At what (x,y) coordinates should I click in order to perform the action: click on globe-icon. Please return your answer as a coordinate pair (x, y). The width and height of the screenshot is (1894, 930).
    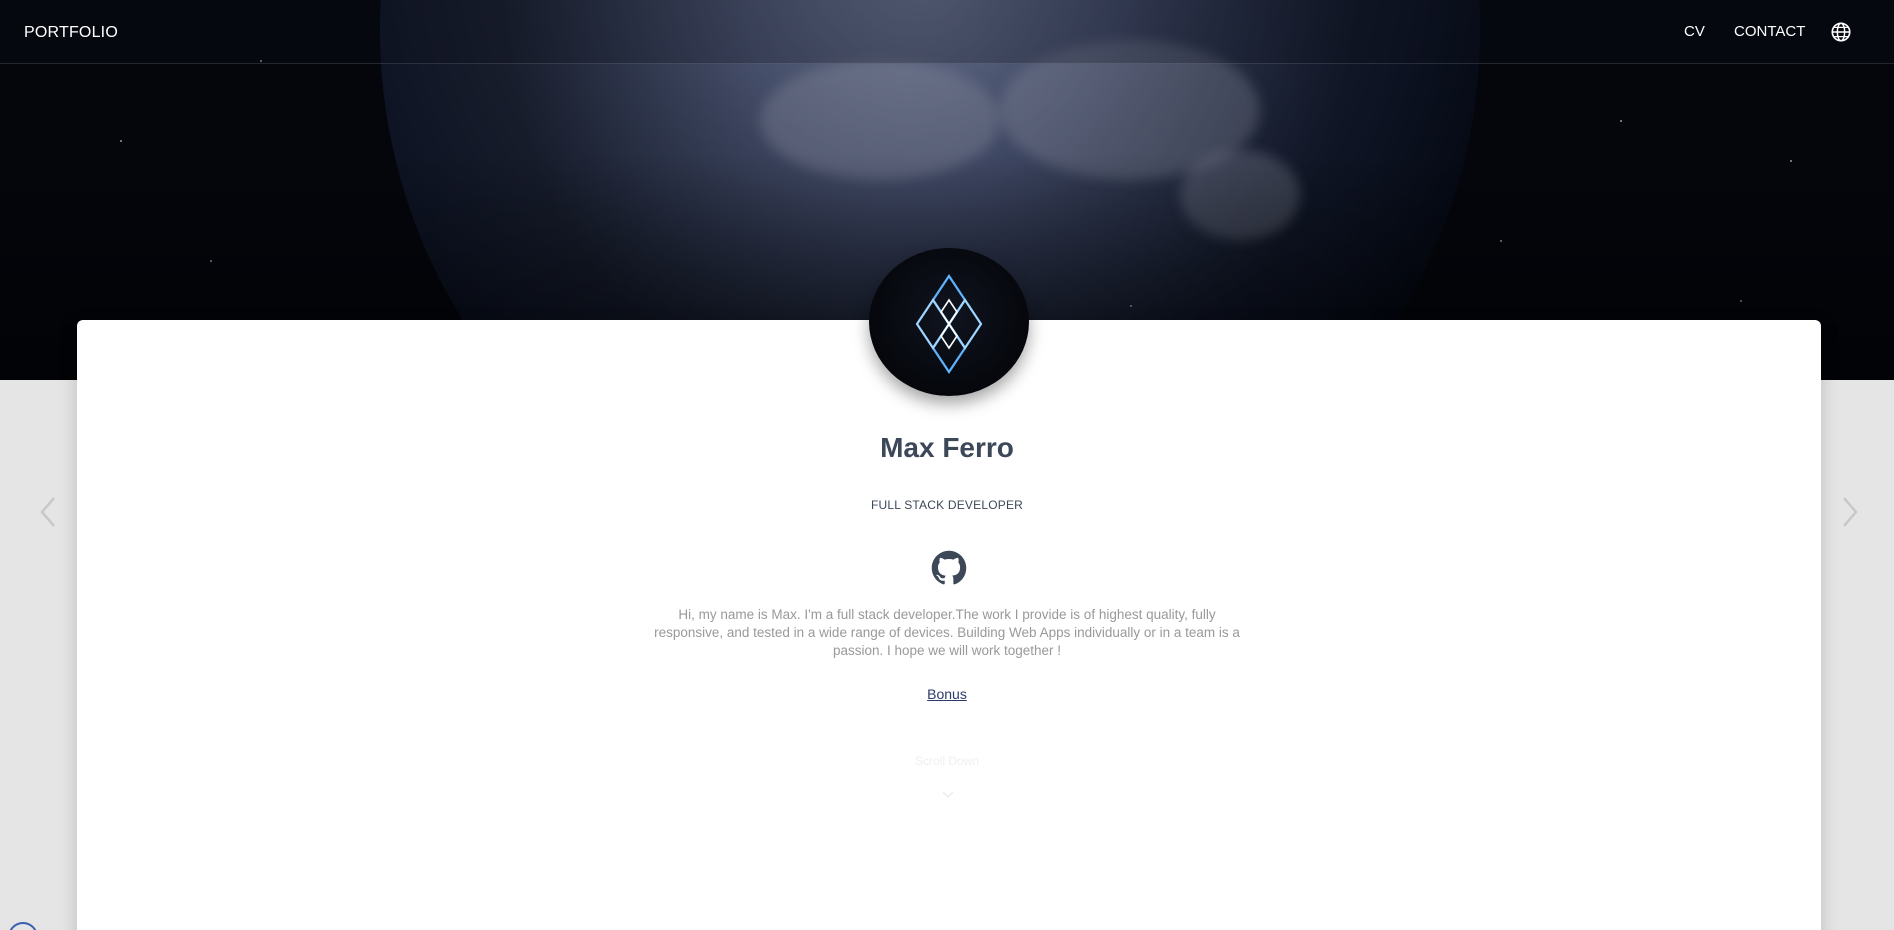
    Looking at the image, I should click on (1841, 32).